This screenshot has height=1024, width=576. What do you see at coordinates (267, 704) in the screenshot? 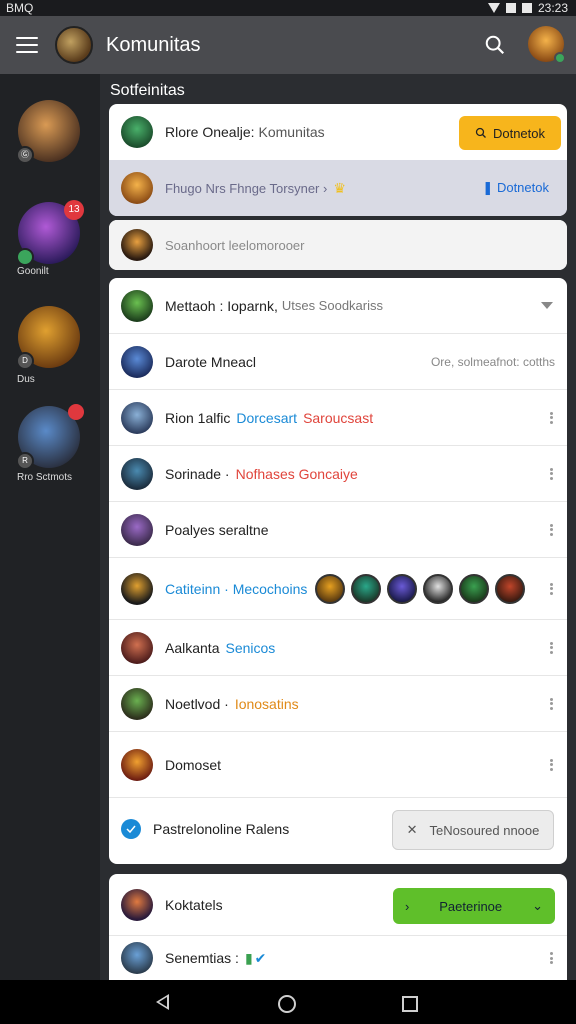
I see `member-tag: Ionosatins` at bounding box center [267, 704].